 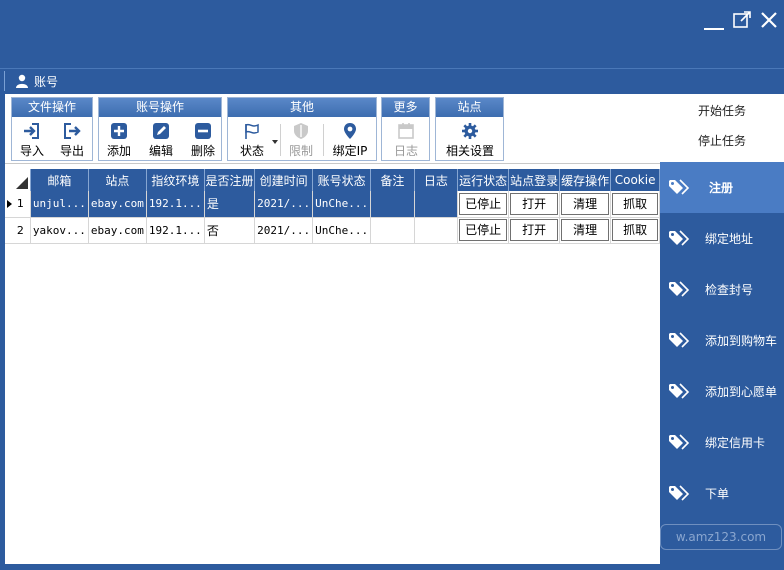 I want to click on close-button, so click(x=769, y=21).